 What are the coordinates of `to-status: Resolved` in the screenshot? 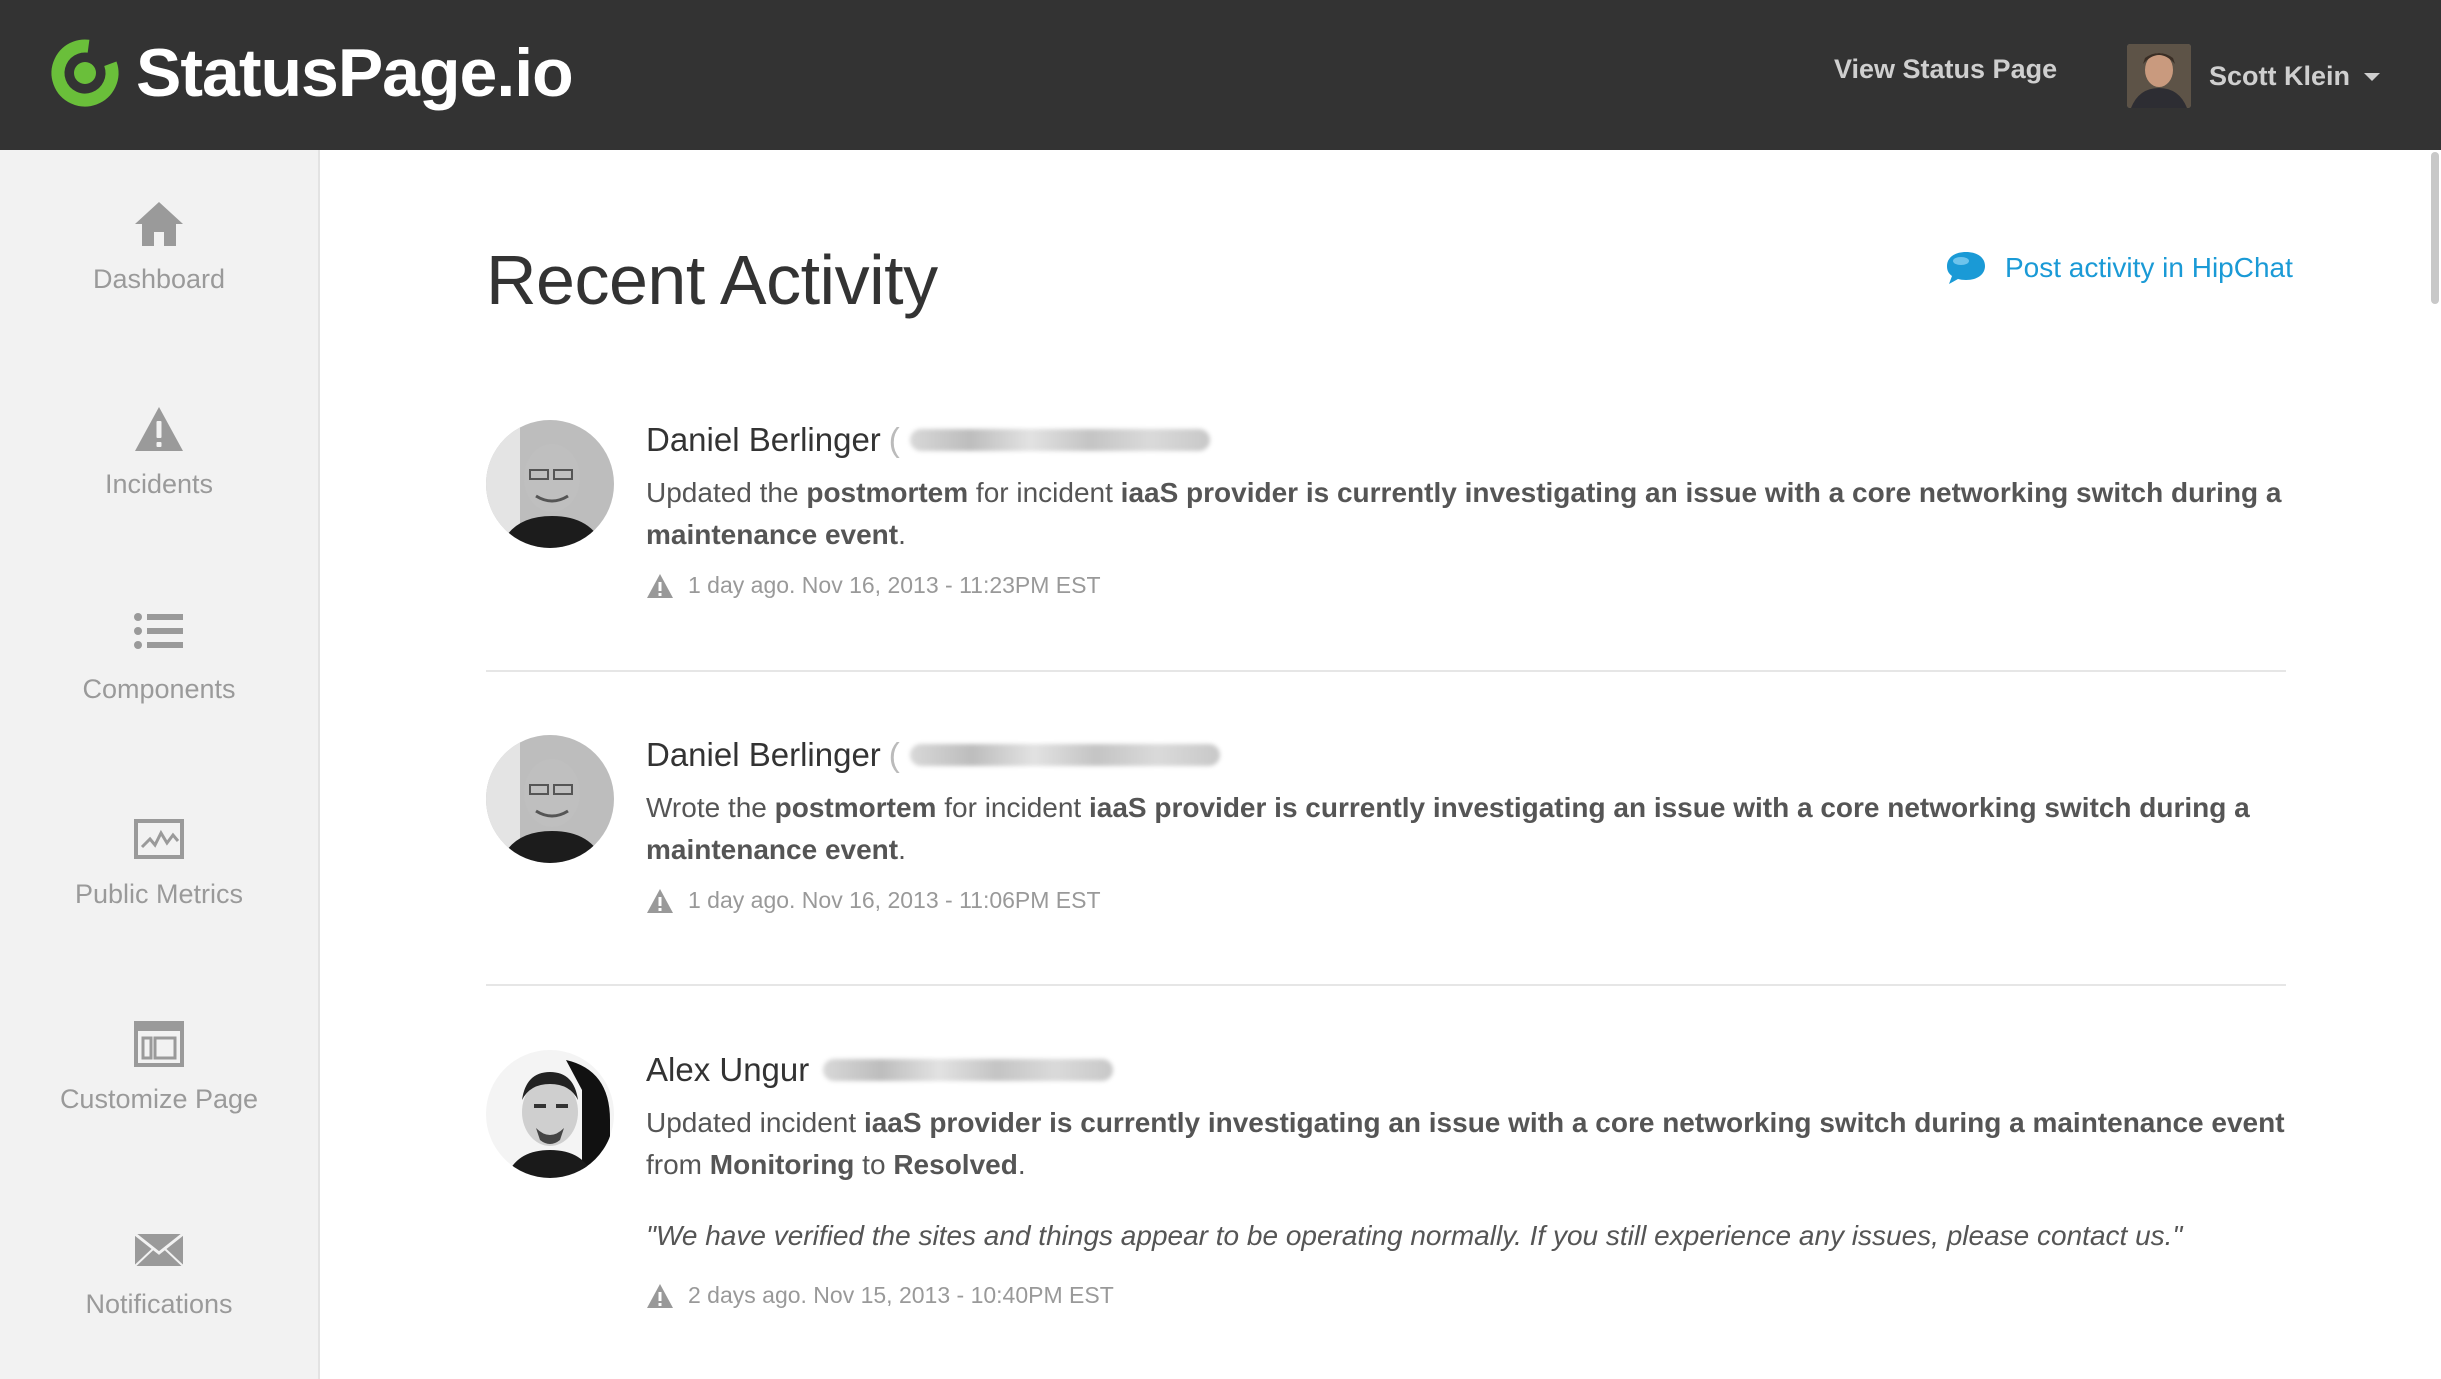 It's located at (955, 1164).